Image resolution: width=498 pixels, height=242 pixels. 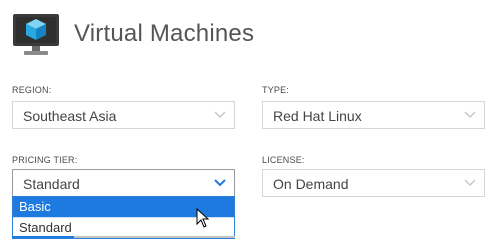 I want to click on bottom-accent-bar, so click(x=43, y=237).